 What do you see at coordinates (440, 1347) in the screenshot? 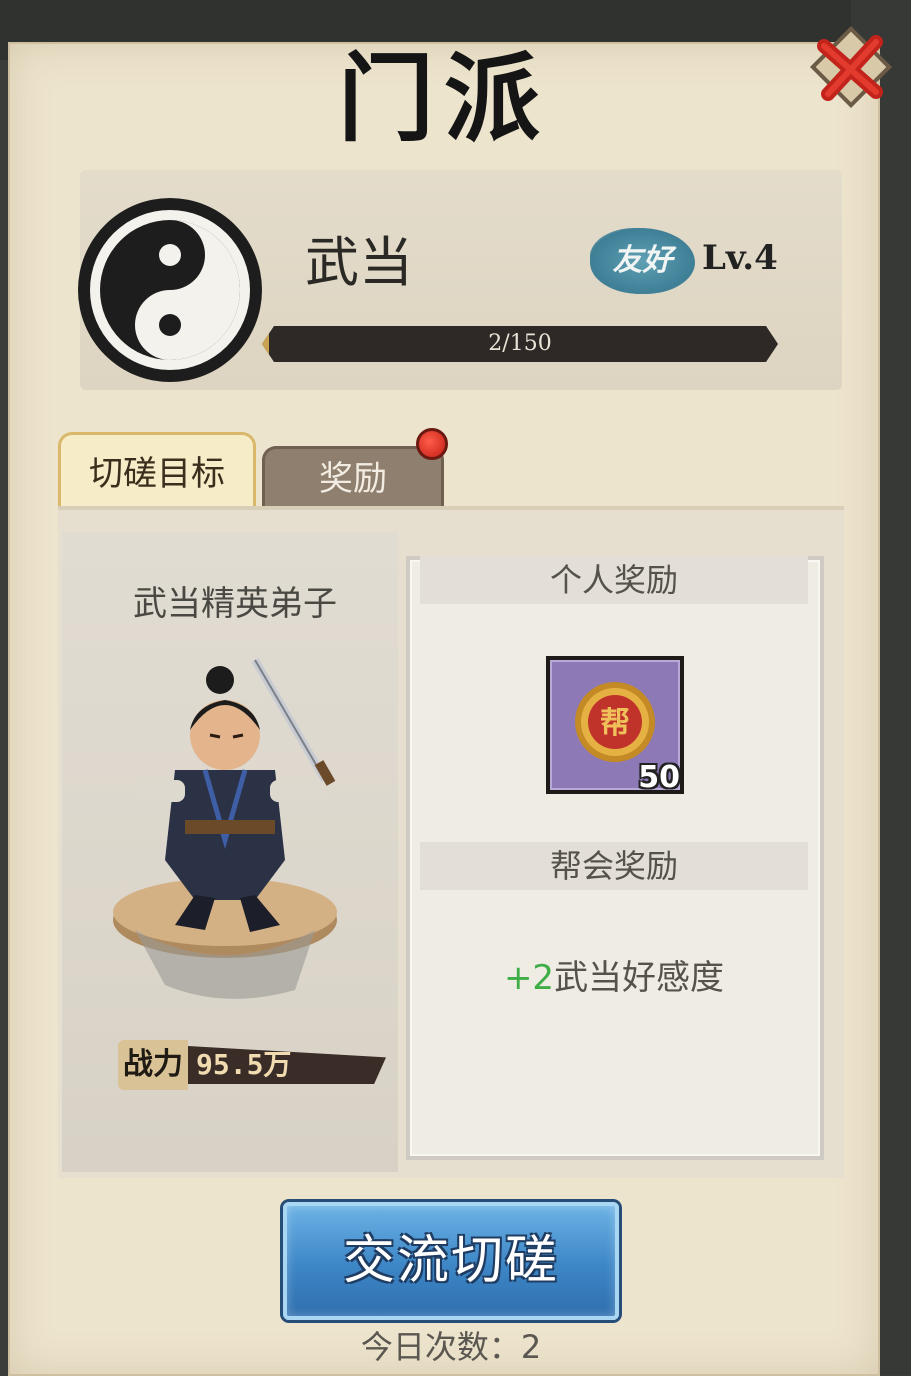
I see `daily-count-label: 今日次数：` at bounding box center [440, 1347].